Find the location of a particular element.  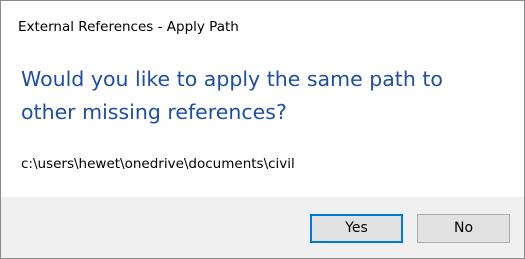

yes-button: Yes is located at coordinates (356, 228).